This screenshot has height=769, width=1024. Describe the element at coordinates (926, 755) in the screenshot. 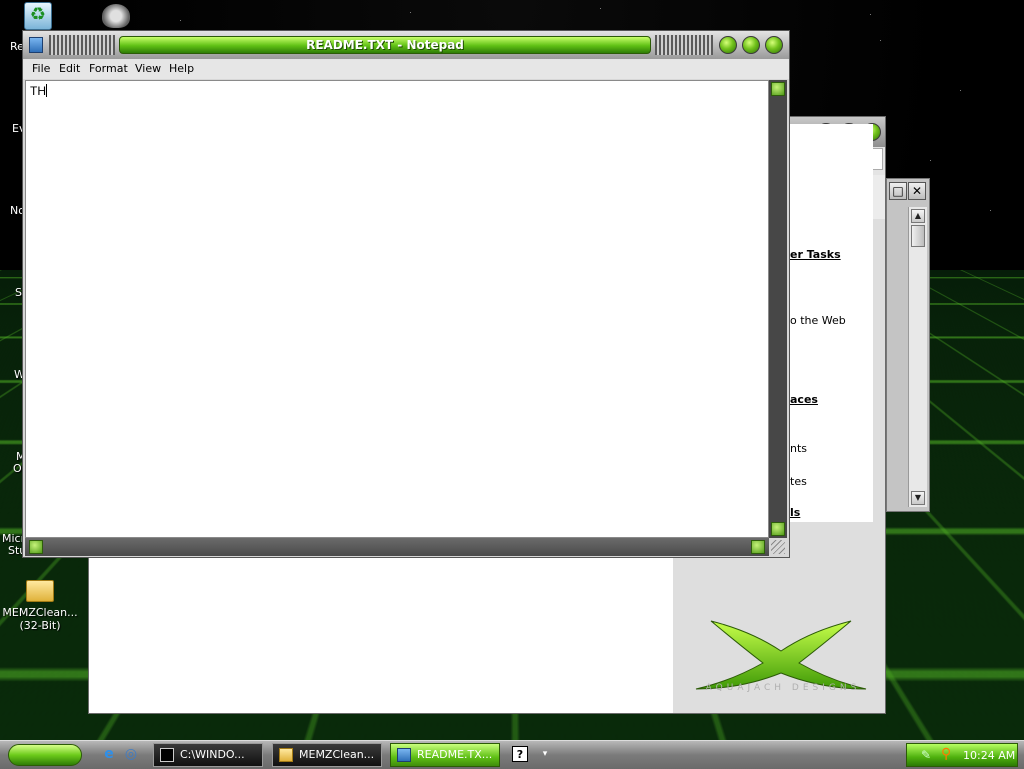

I see `network-icon: ✎` at that location.